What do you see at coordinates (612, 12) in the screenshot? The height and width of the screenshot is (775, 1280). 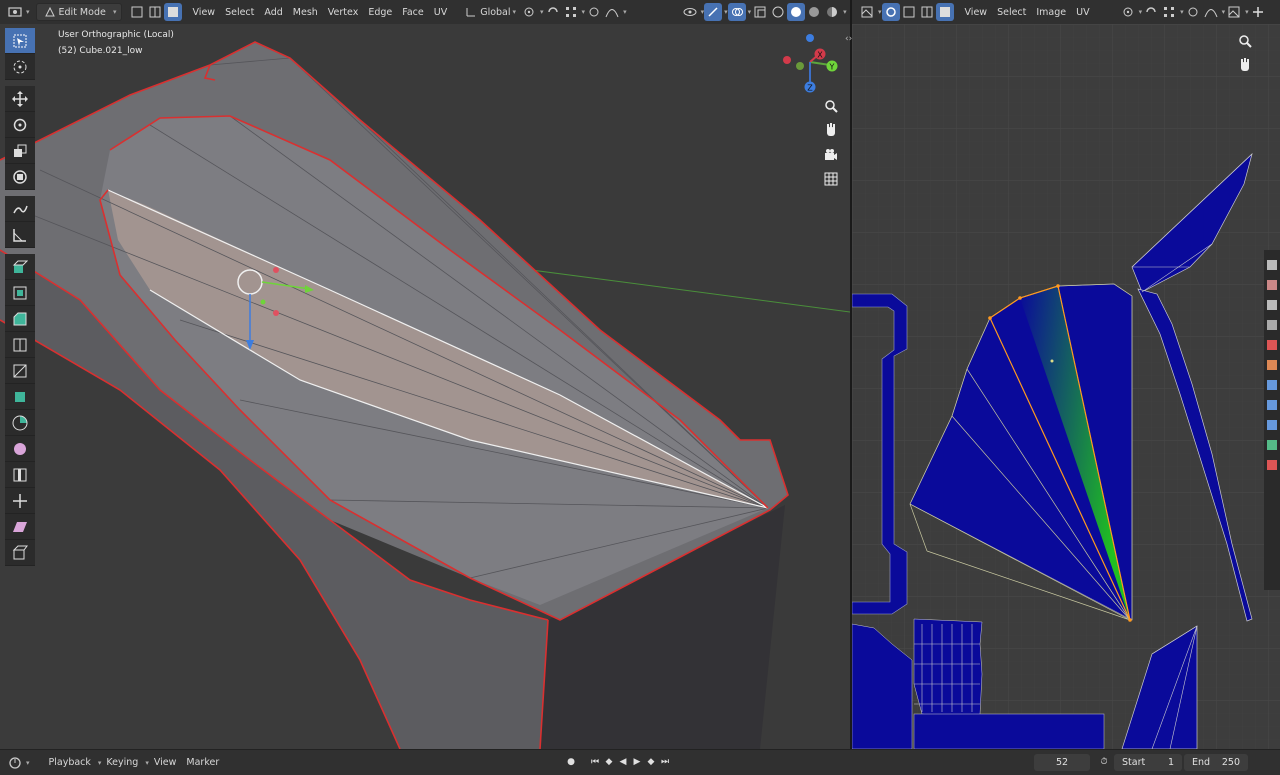 I see `falloff-icon` at bounding box center [612, 12].